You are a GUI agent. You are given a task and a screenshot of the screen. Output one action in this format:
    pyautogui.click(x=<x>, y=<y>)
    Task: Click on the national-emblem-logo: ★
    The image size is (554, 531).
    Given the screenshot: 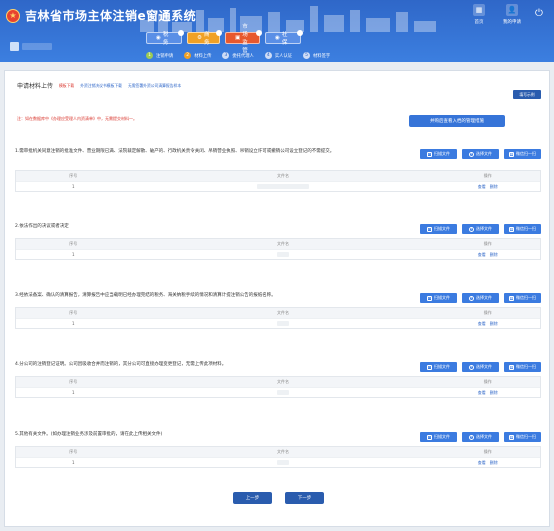 What is the action you would take?
    pyautogui.click(x=13, y=15)
    